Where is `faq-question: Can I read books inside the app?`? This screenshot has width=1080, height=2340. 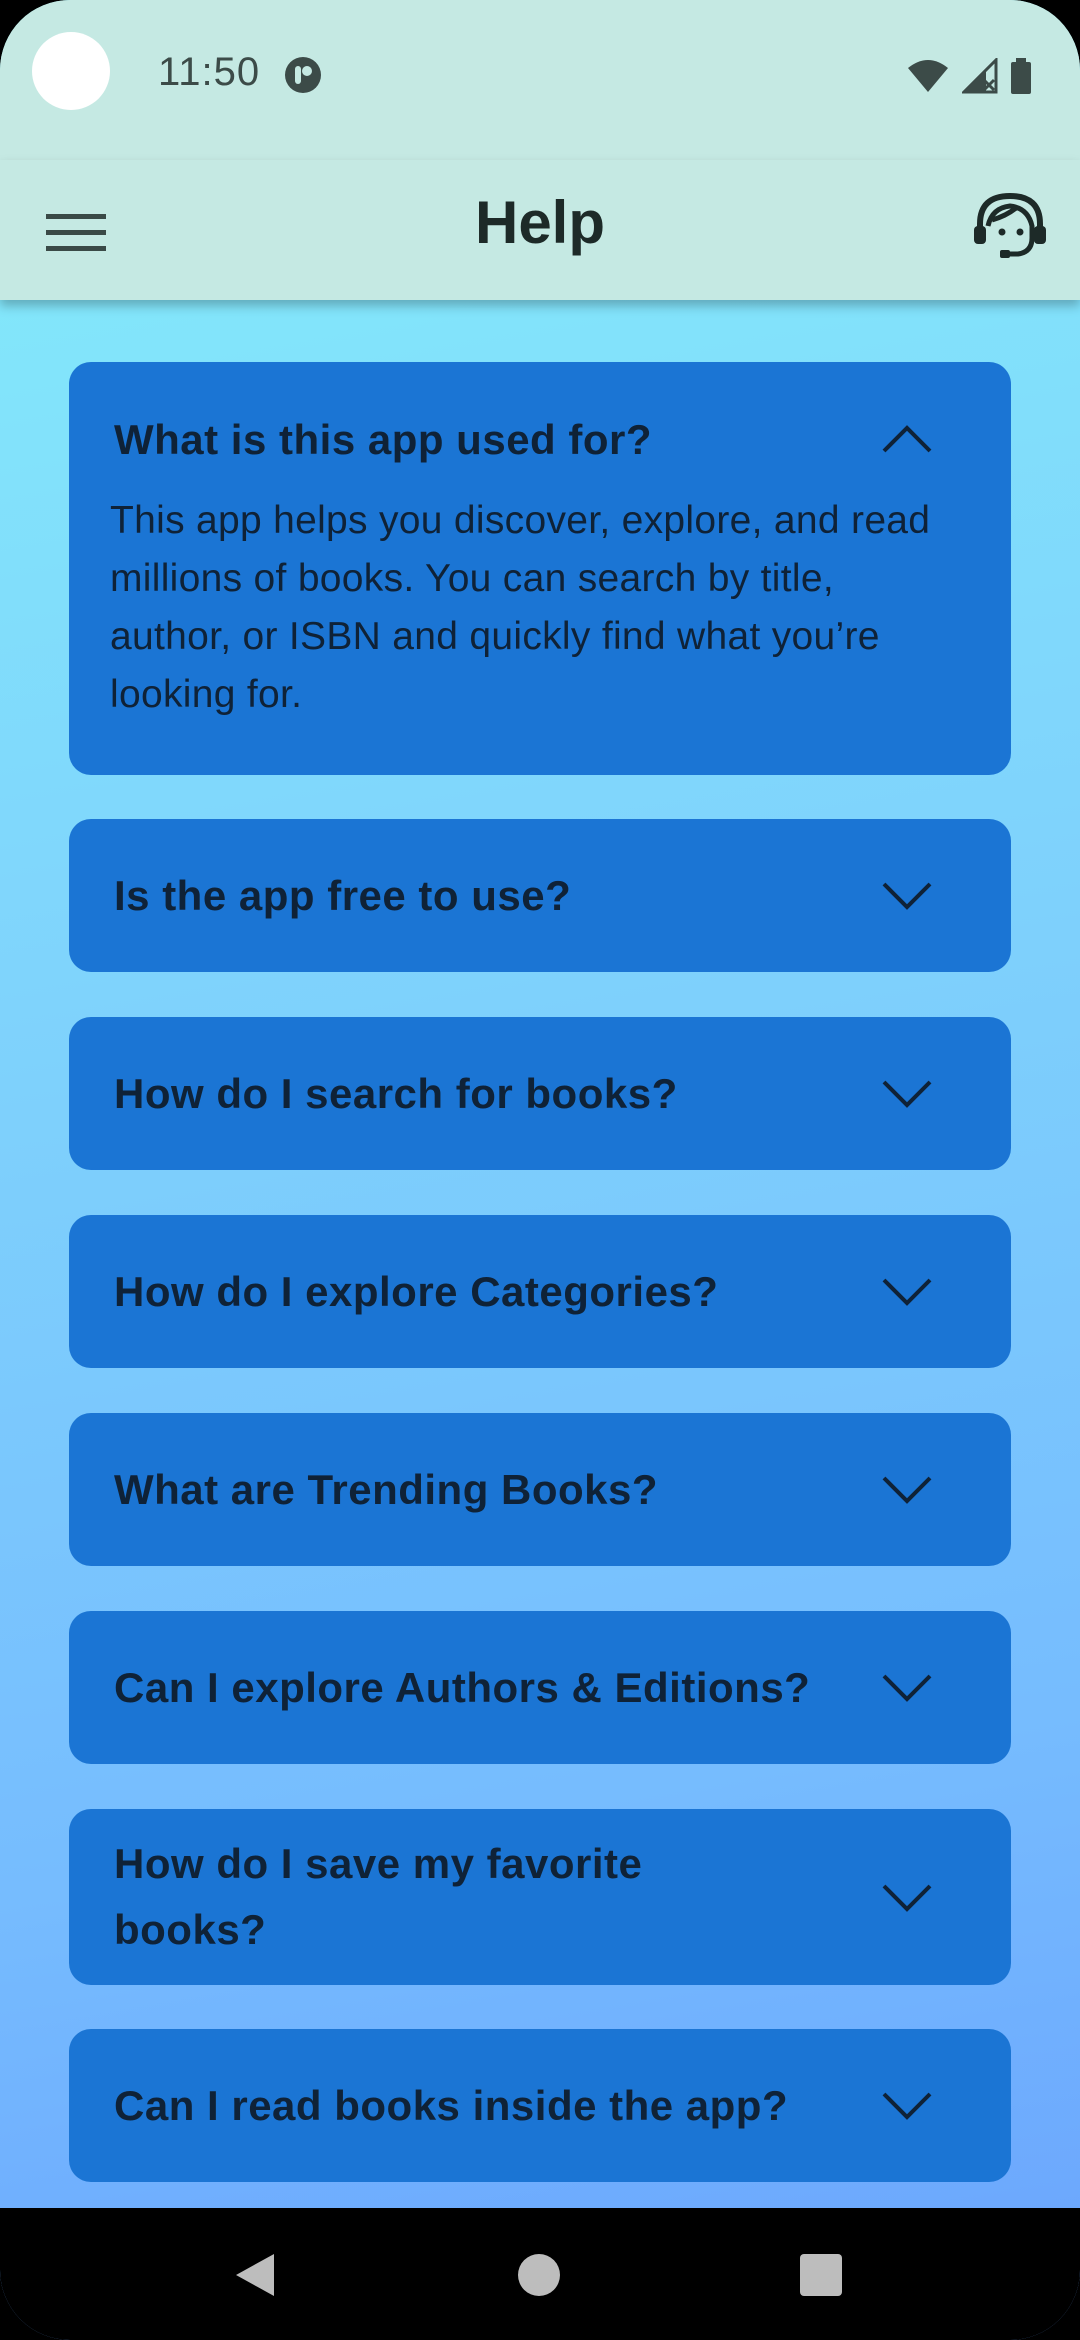
faq-question: Can I read books inside the app? is located at coordinates (451, 2105).